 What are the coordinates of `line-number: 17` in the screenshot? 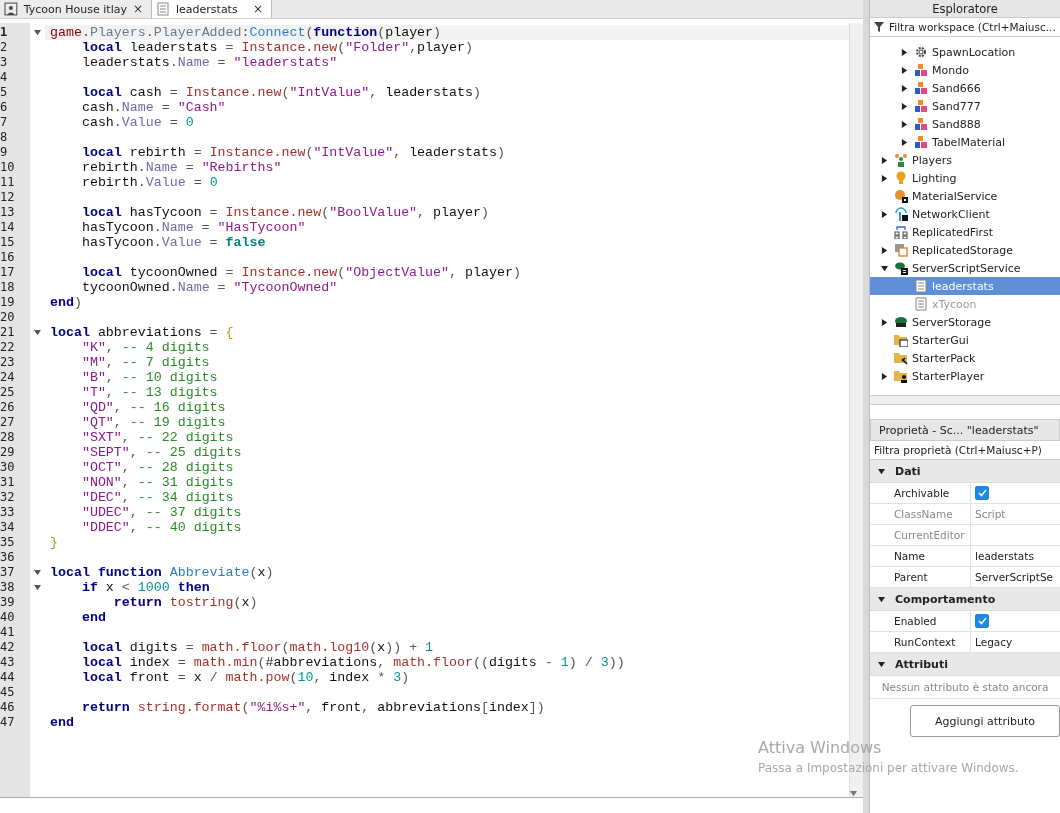 It's located at (8, 272).